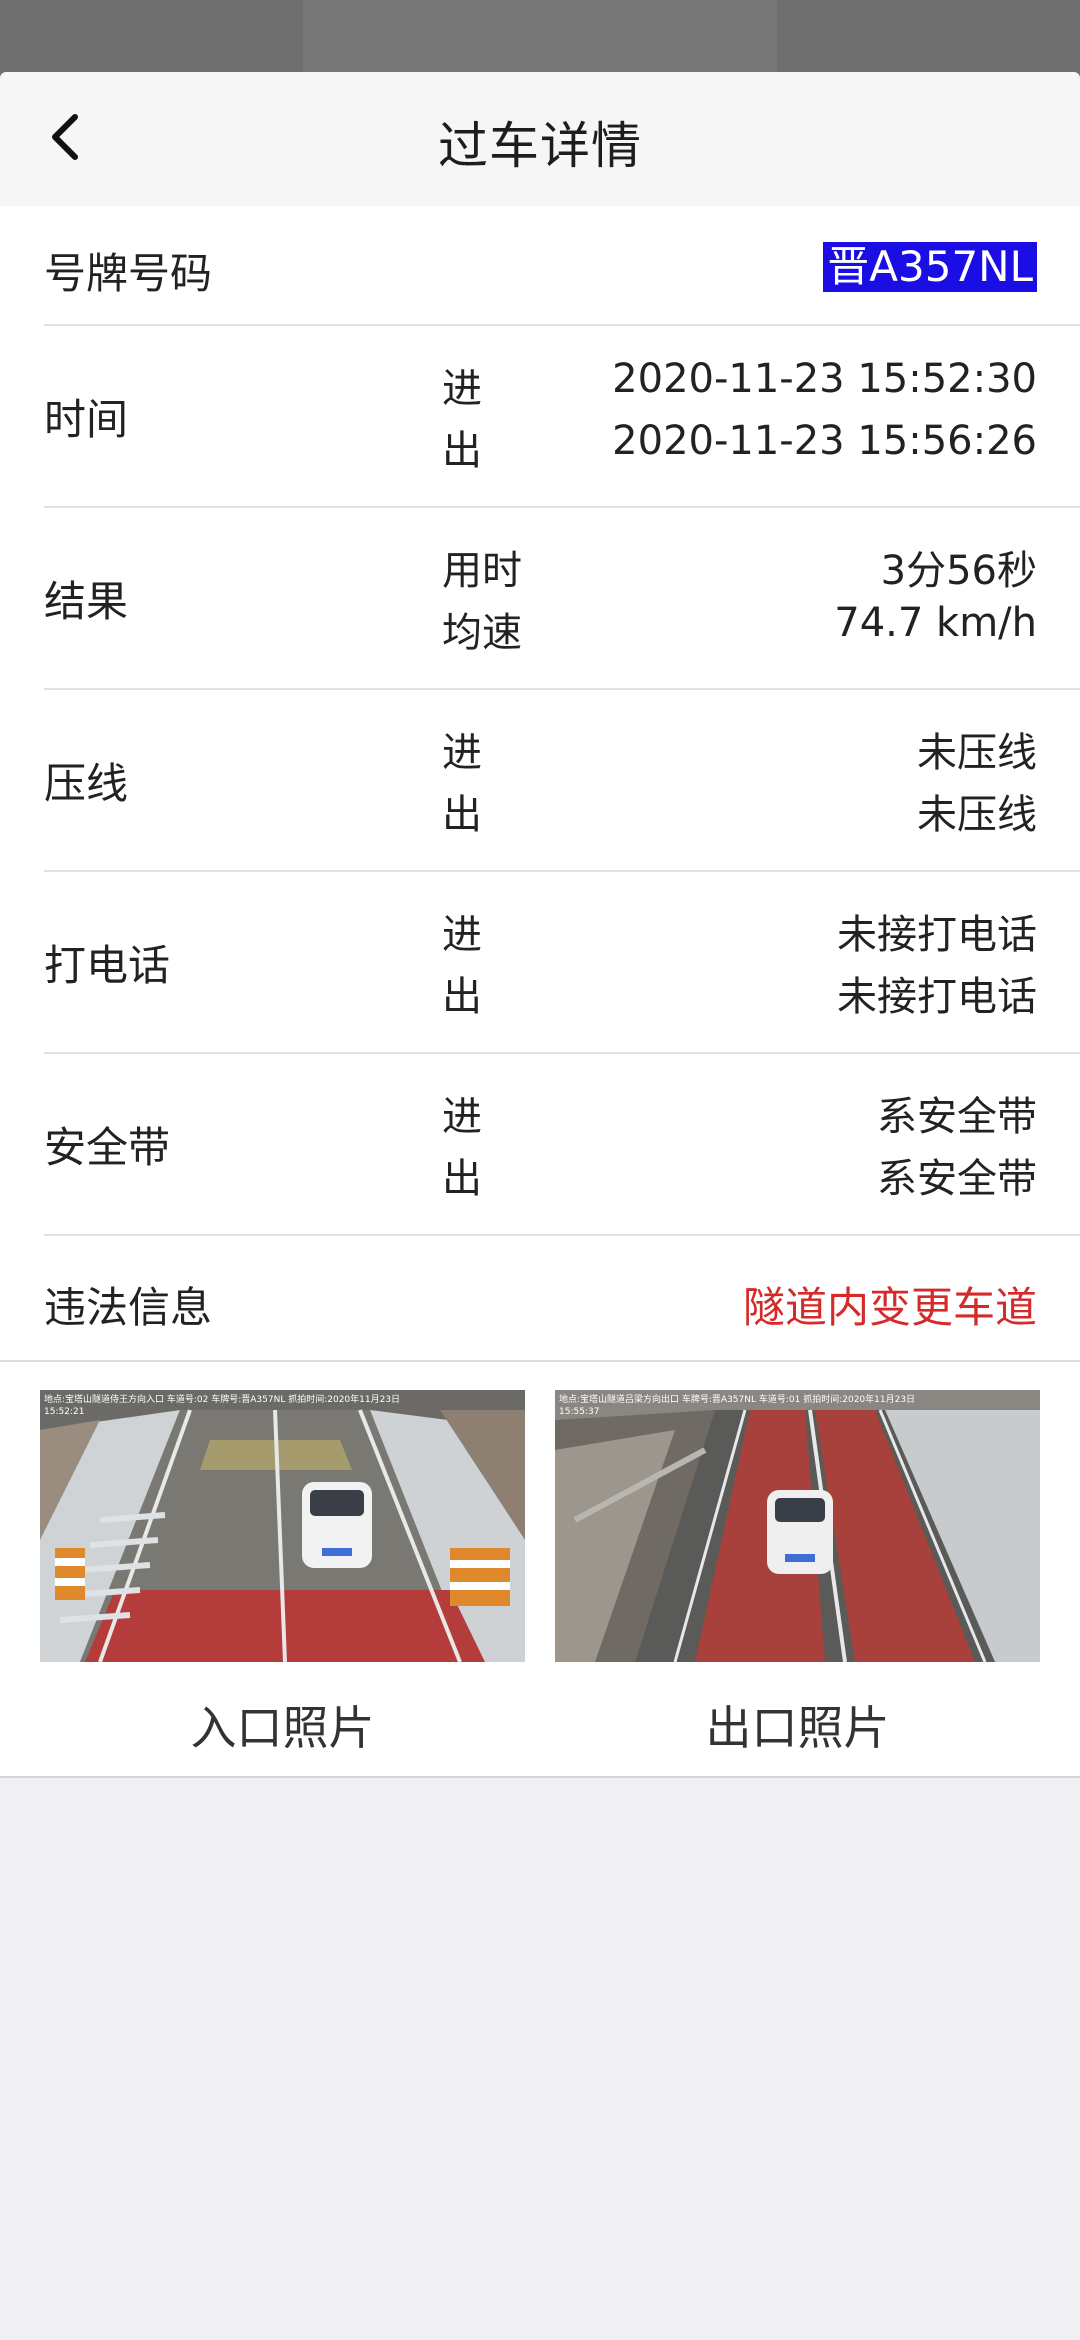 Image resolution: width=1080 pixels, height=2340 pixels. Describe the element at coordinates (540, 1361) in the screenshot. I see `divider` at that location.